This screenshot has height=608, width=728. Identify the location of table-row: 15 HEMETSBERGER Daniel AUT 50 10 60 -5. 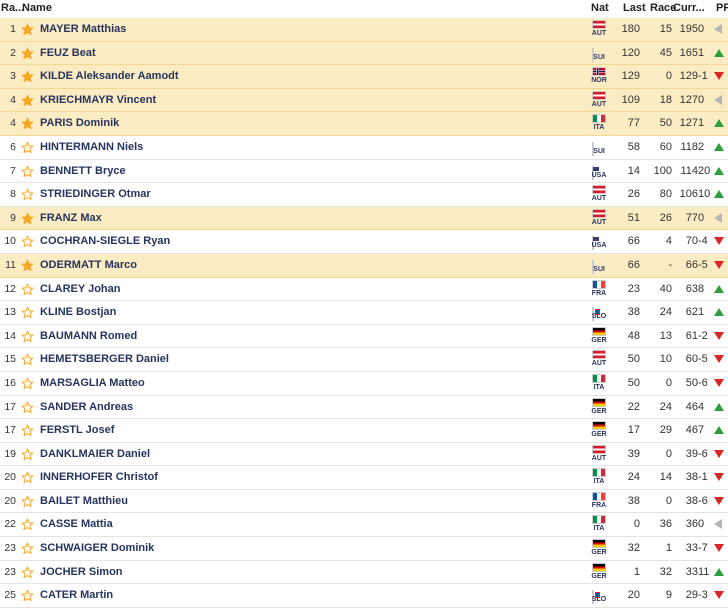
(364, 360).